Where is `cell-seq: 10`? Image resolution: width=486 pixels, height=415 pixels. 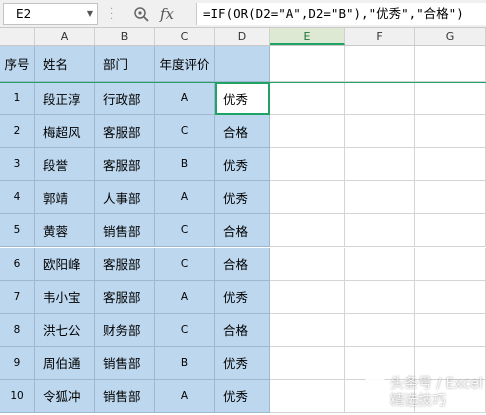
cell-seq: 10 is located at coordinates (17, 396).